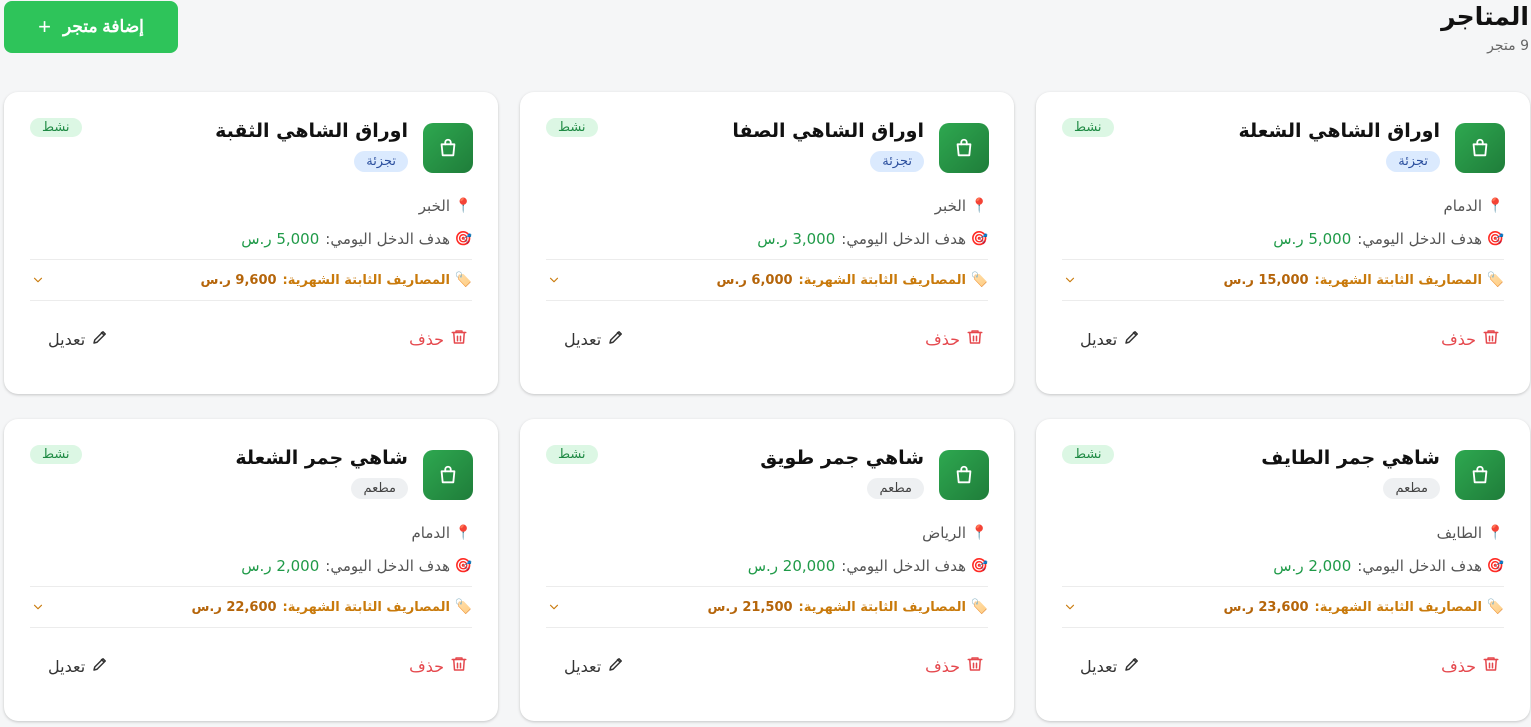  What do you see at coordinates (1283, 533) in the screenshot?
I see `location-line: 📍 الطايف` at bounding box center [1283, 533].